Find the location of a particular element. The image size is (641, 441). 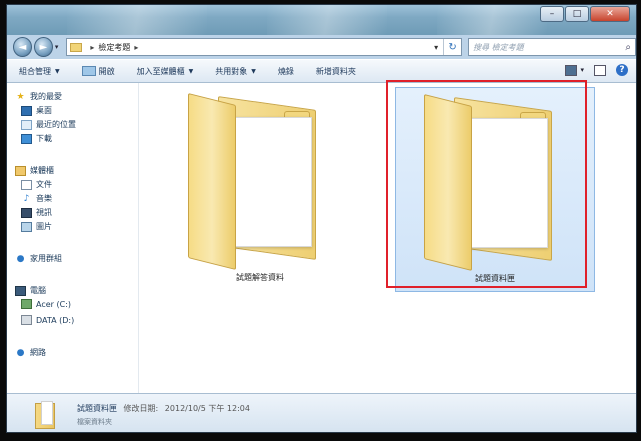

nav-documents: 文件 is located at coordinates (36, 184).